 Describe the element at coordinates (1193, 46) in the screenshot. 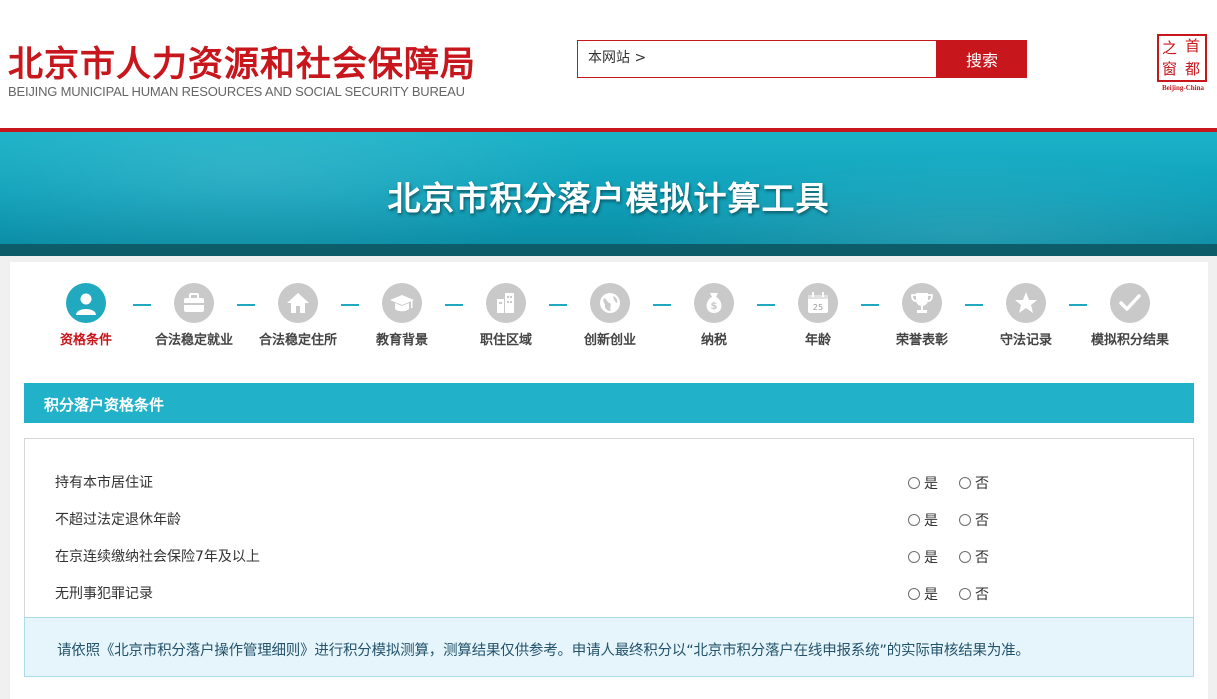

I see `seal-char: 首` at that location.